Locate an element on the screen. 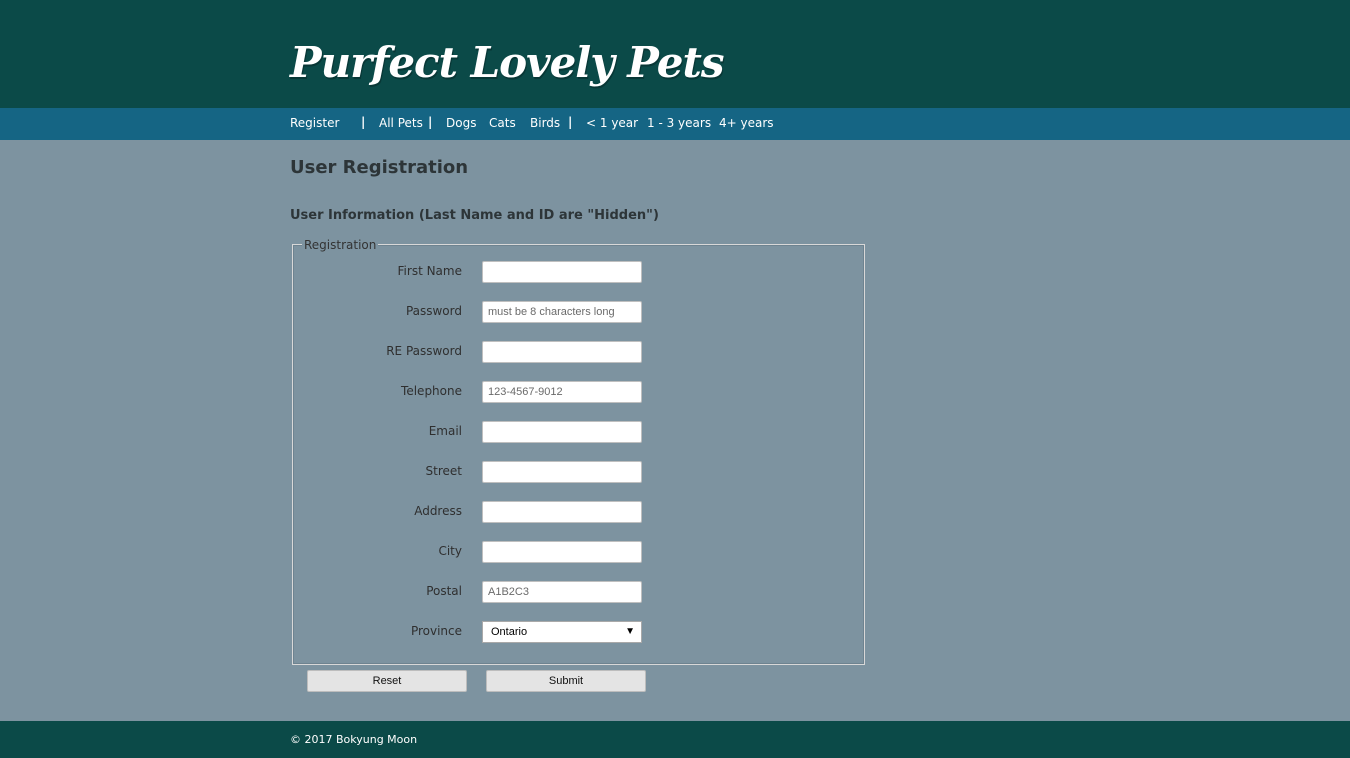 The image size is (1350, 758). site-logo: Purfect Lovely Pets is located at coordinates (507, 62).